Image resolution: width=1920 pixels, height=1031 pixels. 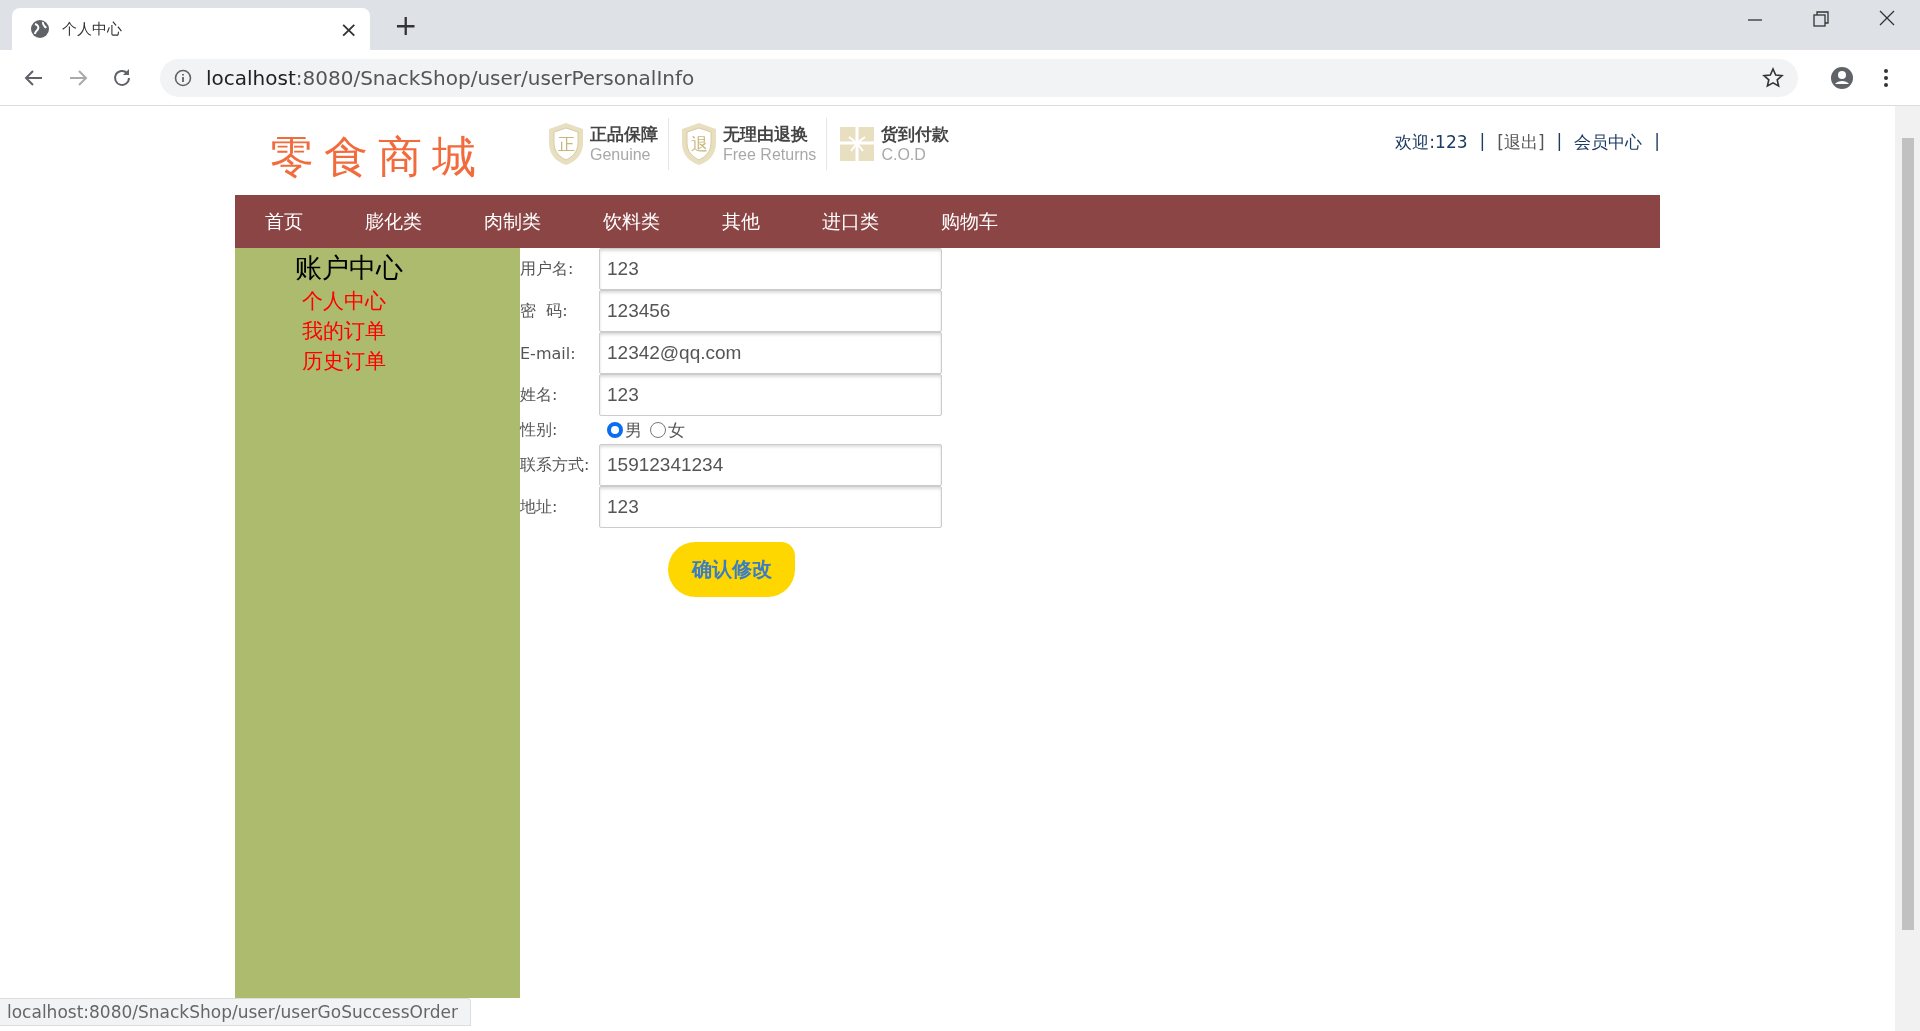 What do you see at coordinates (1908, 534) in the screenshot?
I see `scrollbar` at bounding box center [1908, 534].